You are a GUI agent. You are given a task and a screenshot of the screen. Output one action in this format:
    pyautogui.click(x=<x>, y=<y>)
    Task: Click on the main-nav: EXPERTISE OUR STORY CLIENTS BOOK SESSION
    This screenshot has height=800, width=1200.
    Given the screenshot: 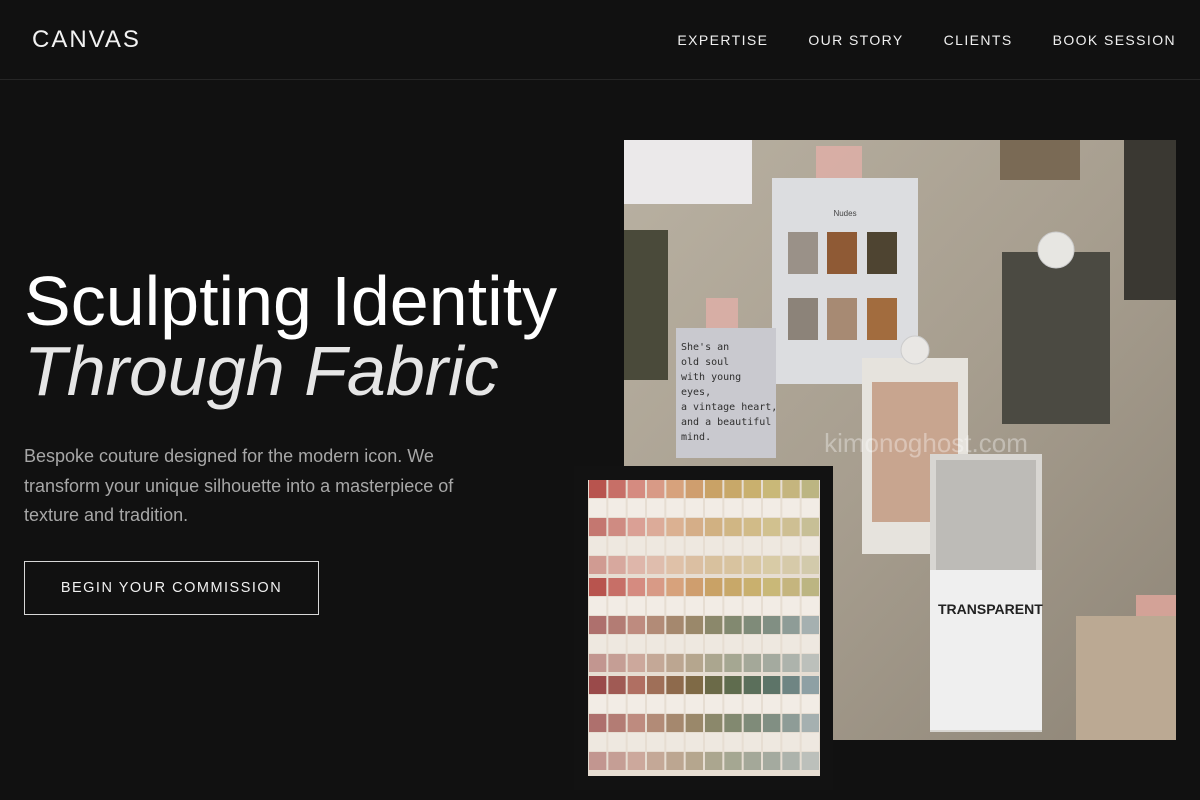 What is the action you would take?
    pyautogui.click(x=926, y=40)
    